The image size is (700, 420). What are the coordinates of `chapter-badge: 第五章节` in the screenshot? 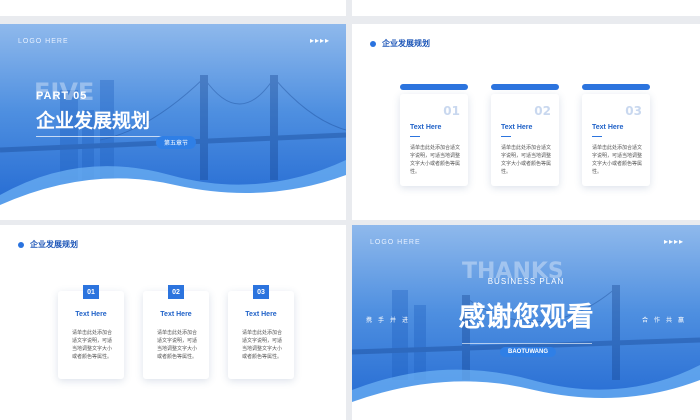 It's located at (176, 142).